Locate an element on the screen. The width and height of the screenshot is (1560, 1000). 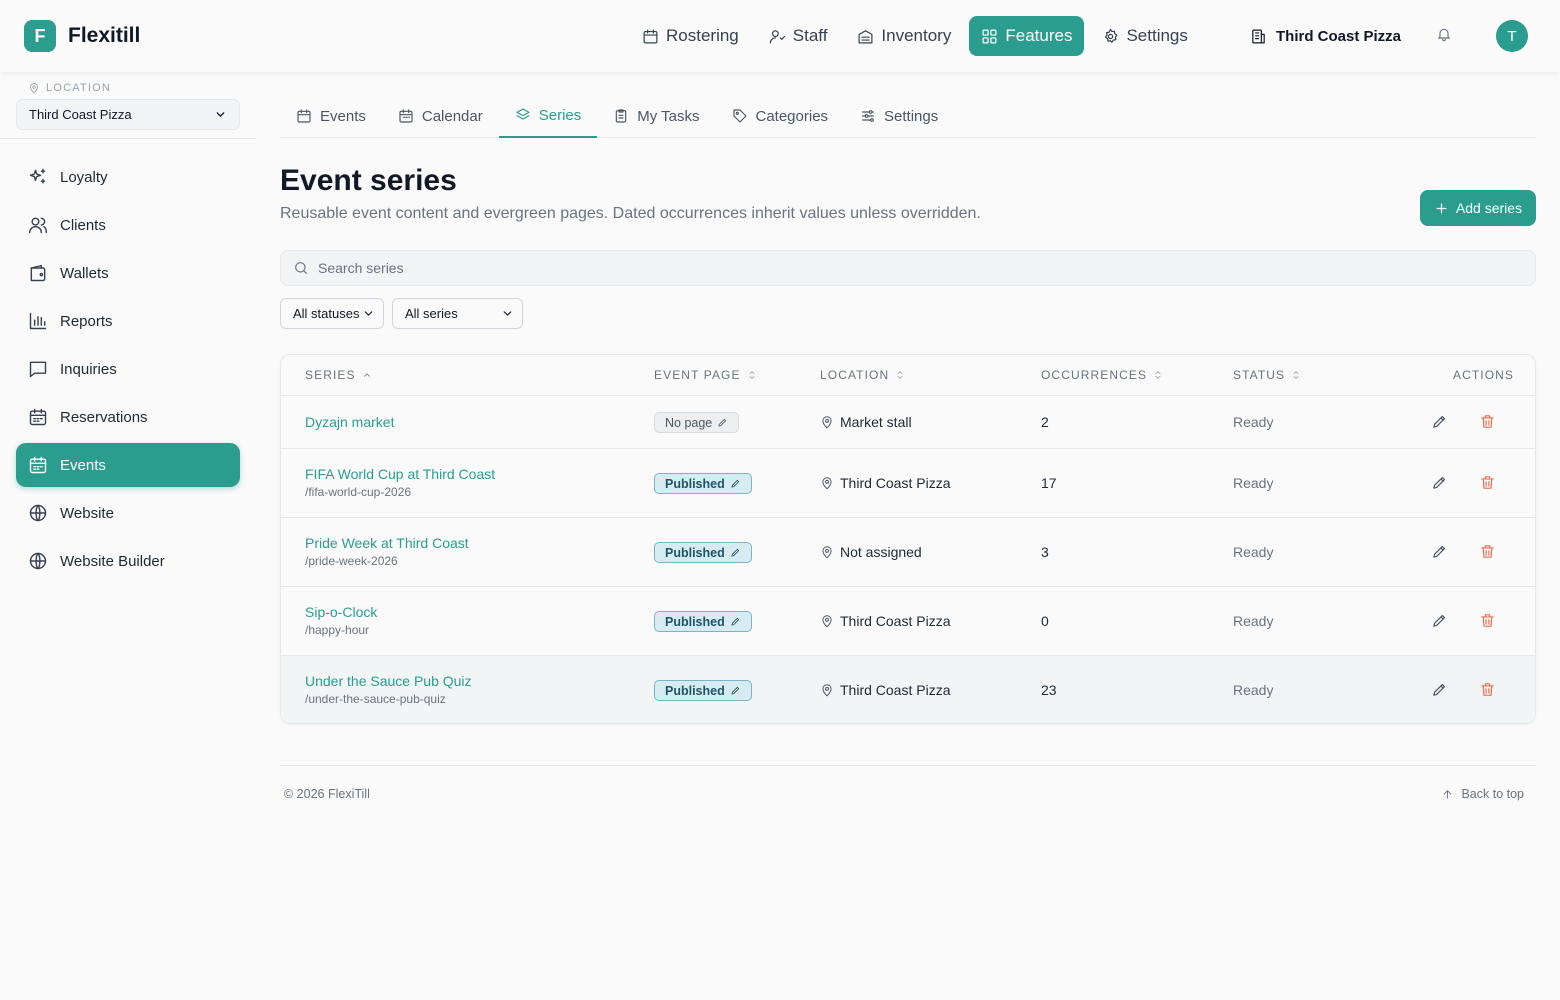
sparkles-icon is located at coordinates (37, 176).